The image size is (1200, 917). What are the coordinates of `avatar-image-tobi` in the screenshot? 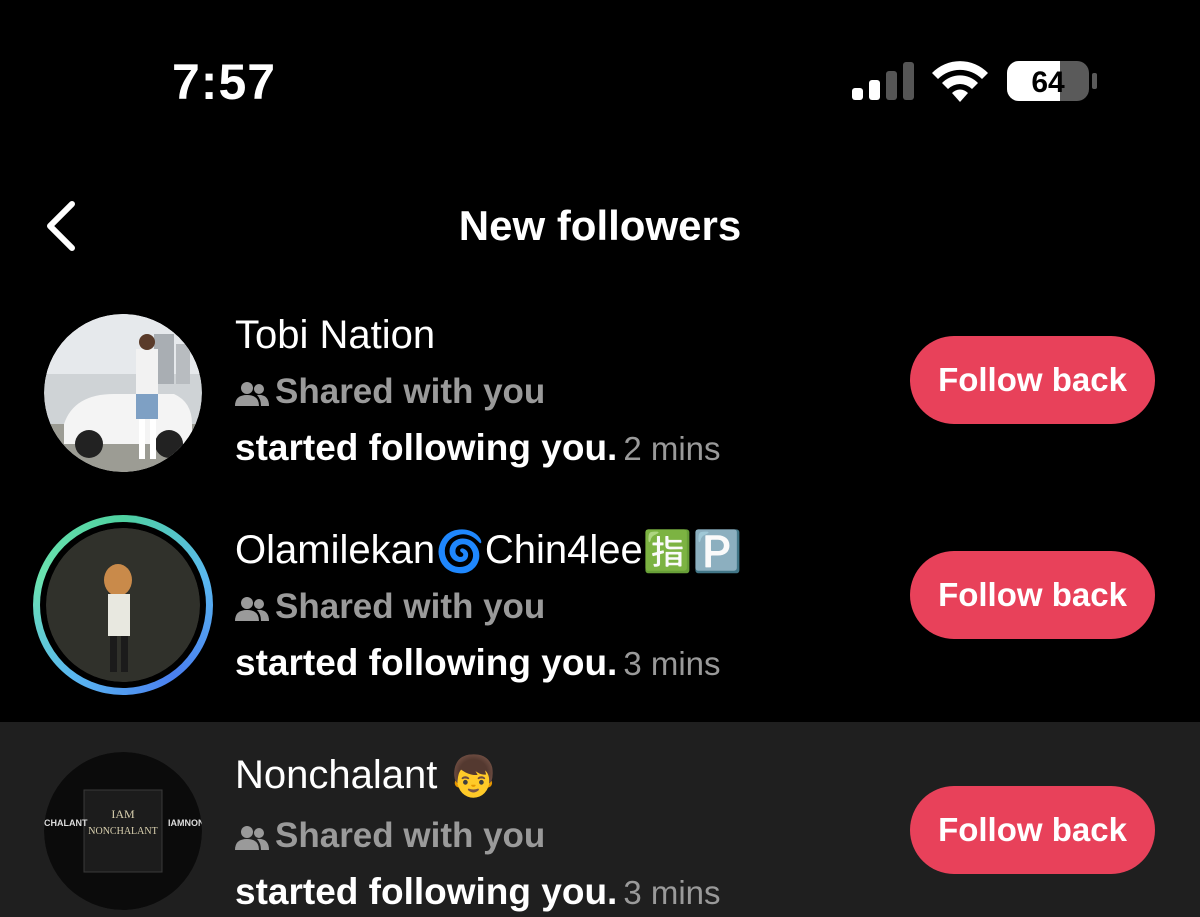 It's located at (123, 393).